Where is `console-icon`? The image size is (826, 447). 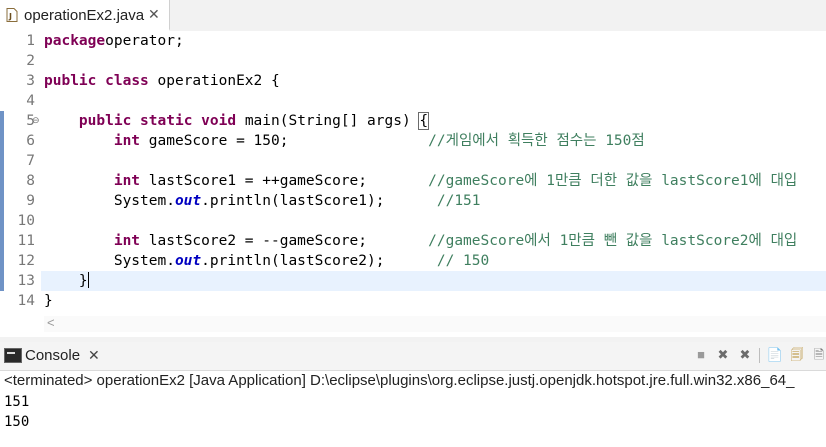
console-icon is located at coordinates (13, 355).